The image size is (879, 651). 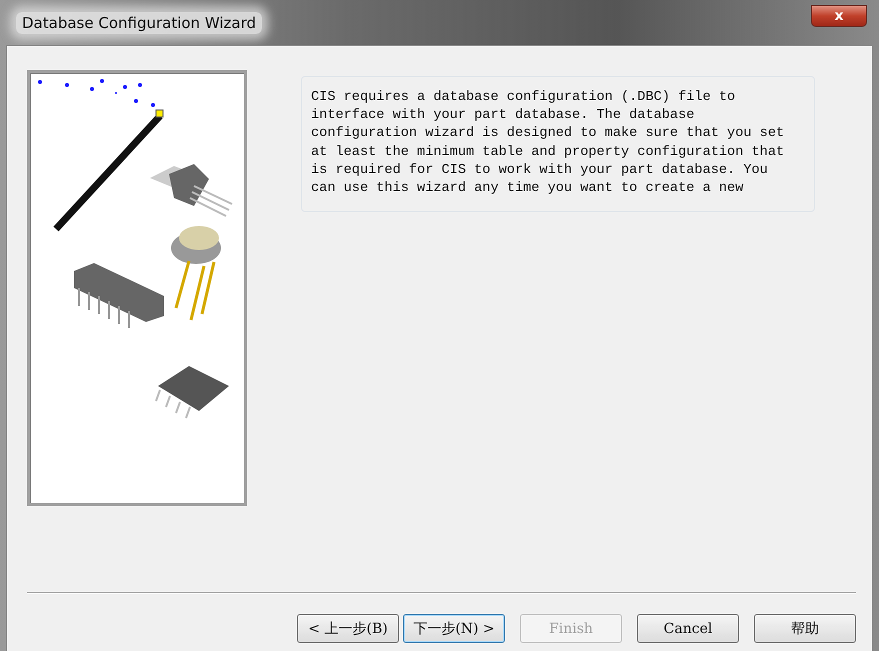 I want to click on close-button: x, so click(x=839, y=16).